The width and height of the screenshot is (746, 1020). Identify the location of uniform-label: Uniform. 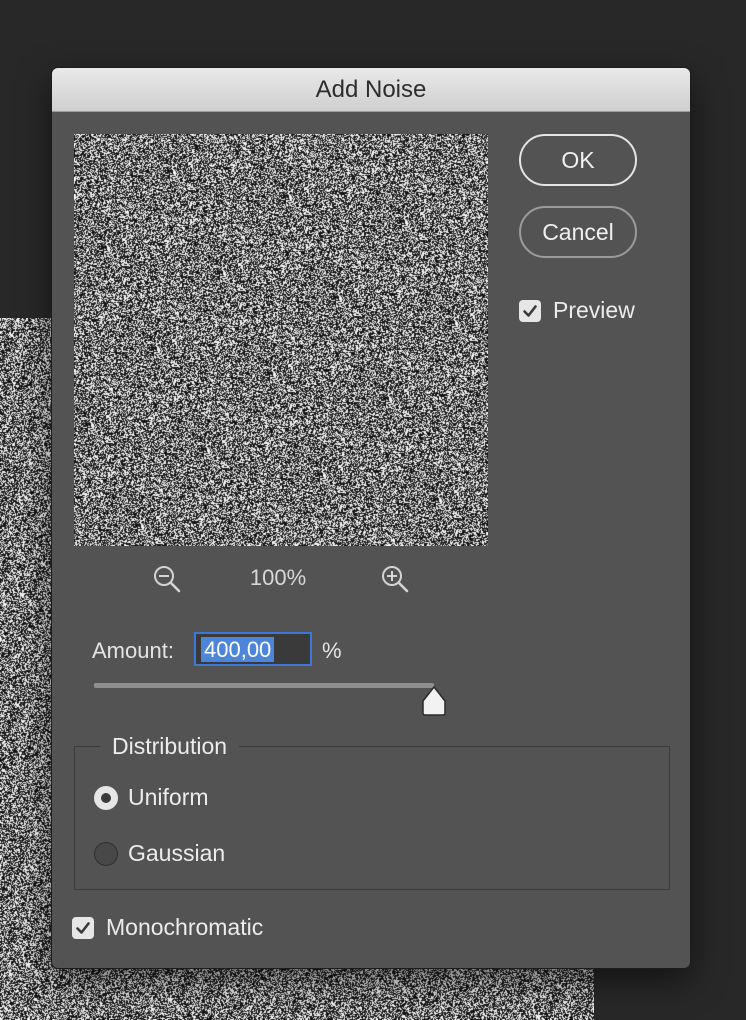
(168, 797).